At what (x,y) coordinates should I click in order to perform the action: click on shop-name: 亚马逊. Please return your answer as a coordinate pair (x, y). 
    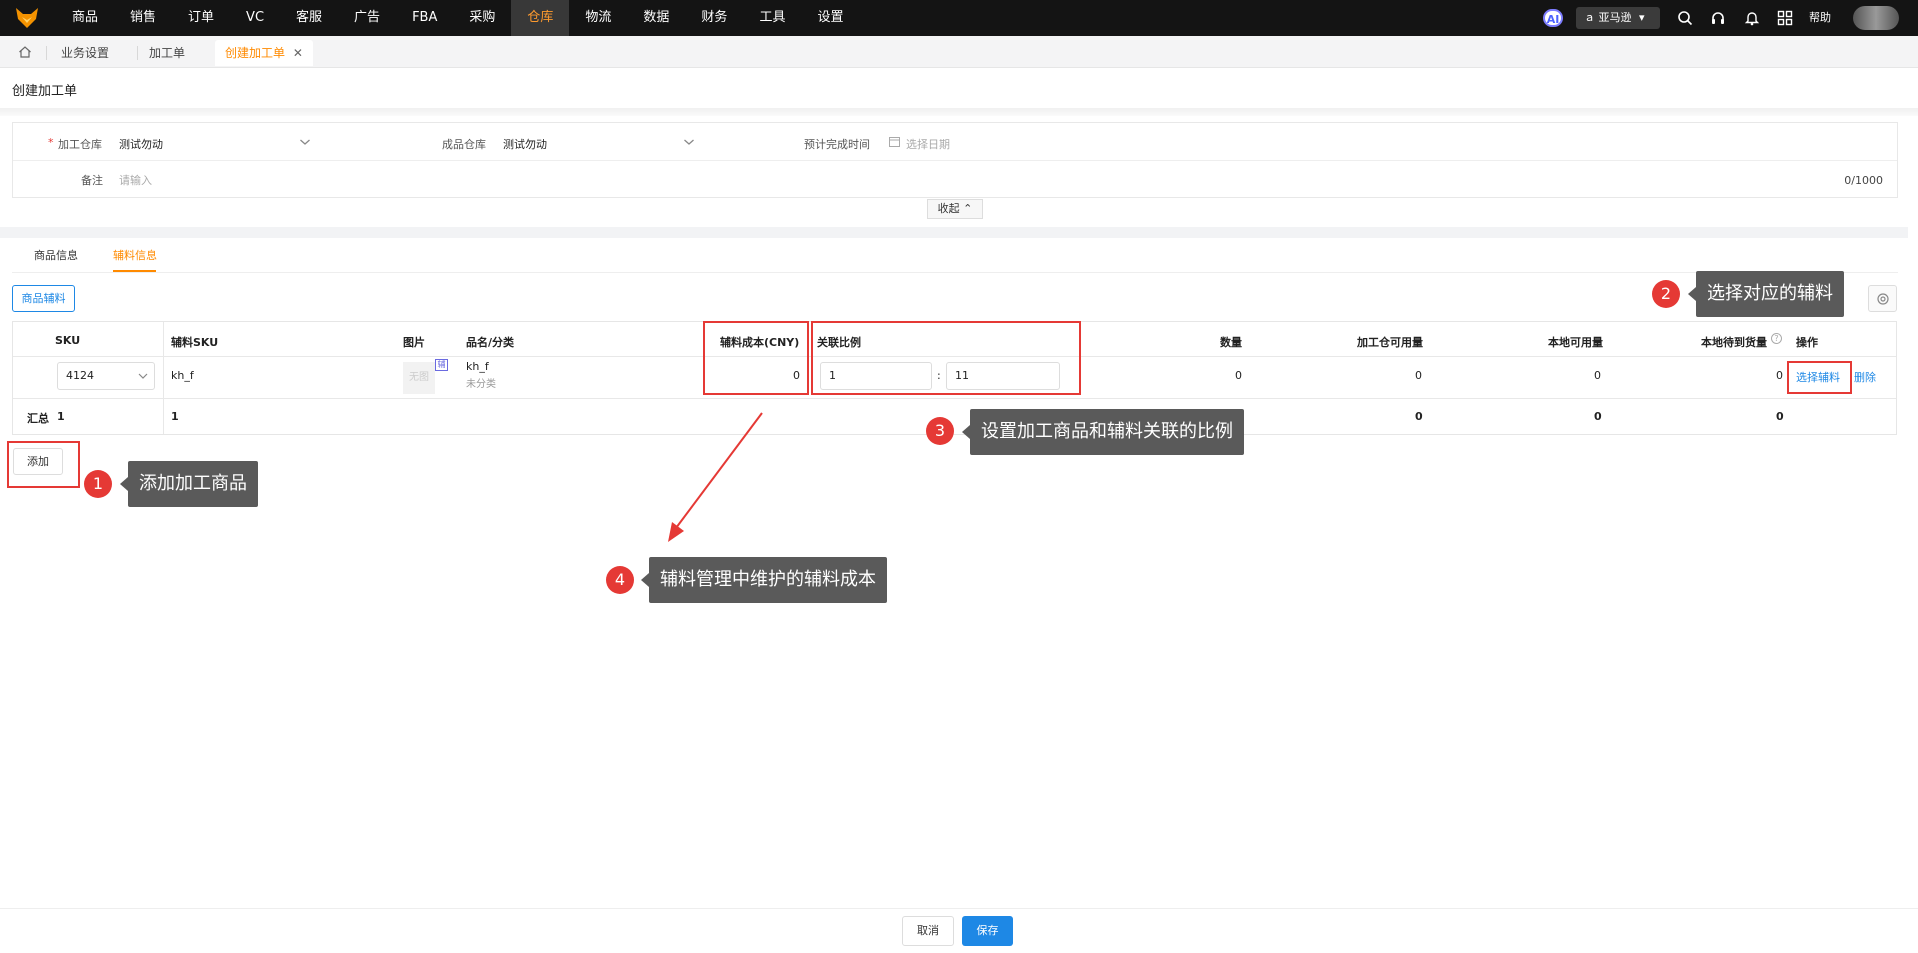
    Looking at the image, I should click on (1615, 17).